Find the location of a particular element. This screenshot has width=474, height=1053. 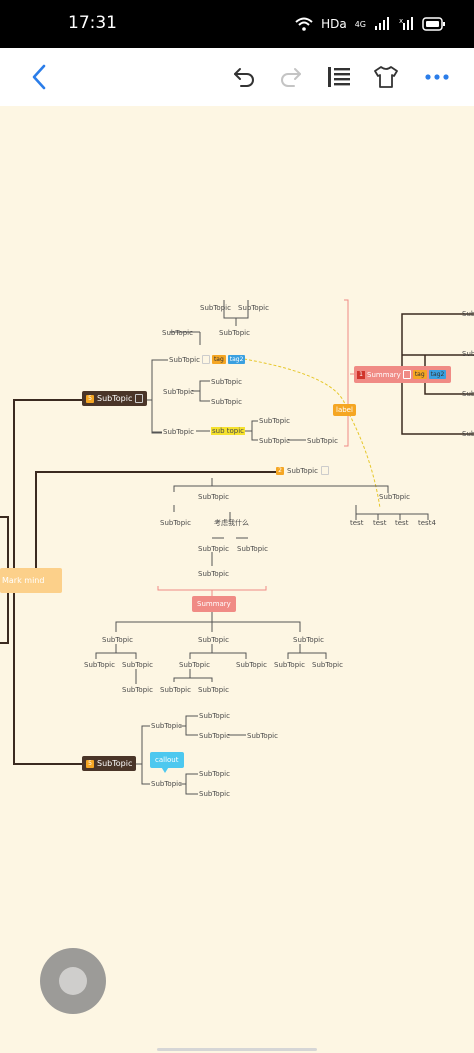

callout-node: callout is located at coordinates (167, 761).